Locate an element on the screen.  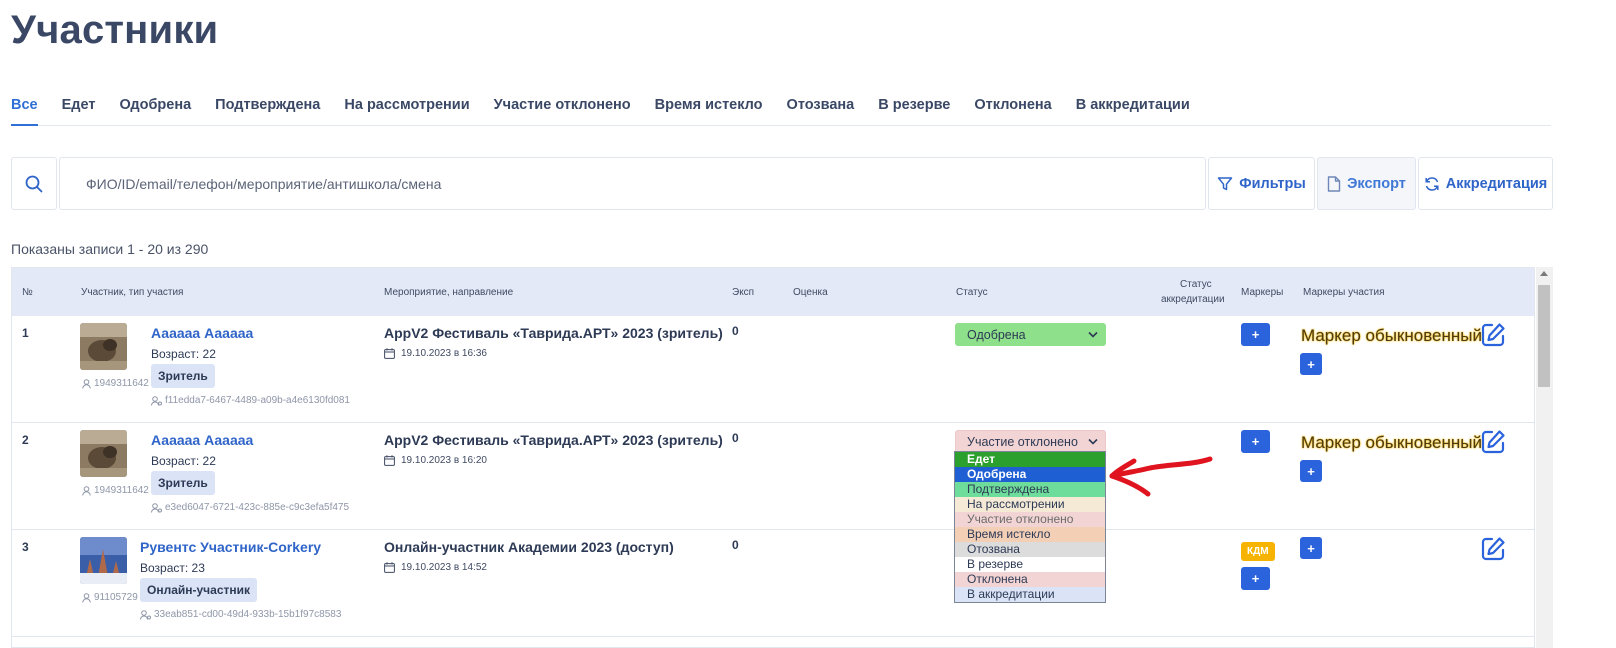
status-option: На рассмотрении is located at coordinates (1030, 504).